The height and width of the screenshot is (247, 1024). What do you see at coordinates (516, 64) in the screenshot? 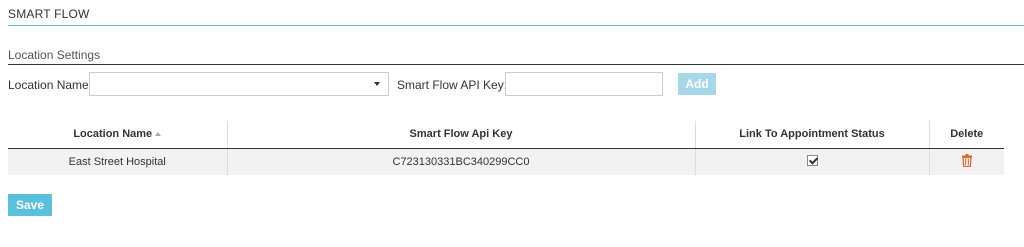
I see `section-divider` at bounding box center [516, 64].